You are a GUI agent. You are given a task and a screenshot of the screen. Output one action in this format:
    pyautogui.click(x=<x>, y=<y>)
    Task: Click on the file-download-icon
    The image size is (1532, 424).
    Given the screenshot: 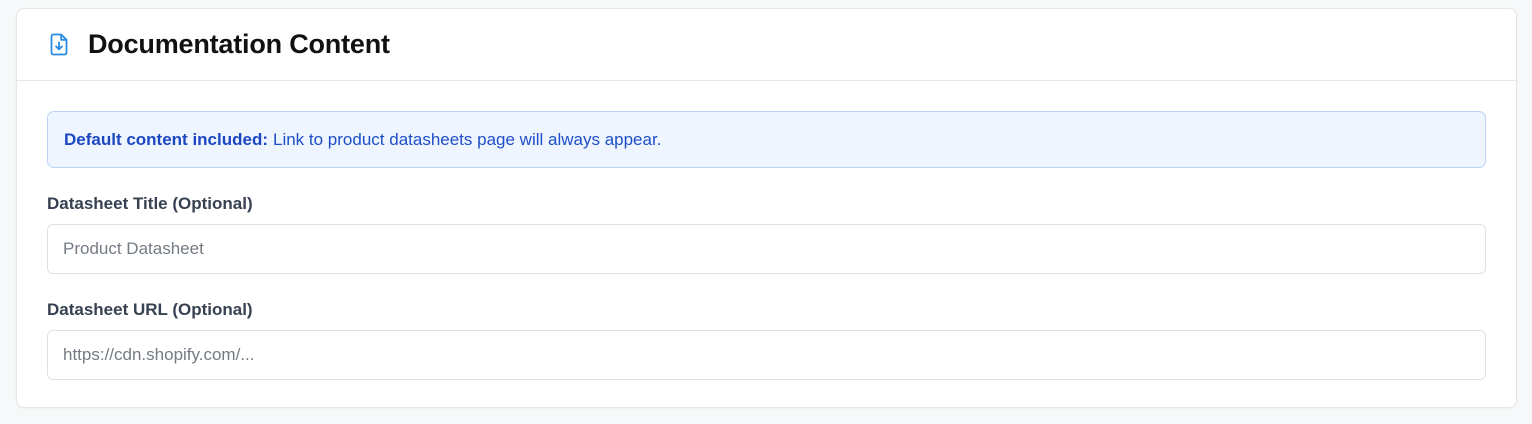 What is the action you would take?
    pyautogui.click(x=59, y=45)
    